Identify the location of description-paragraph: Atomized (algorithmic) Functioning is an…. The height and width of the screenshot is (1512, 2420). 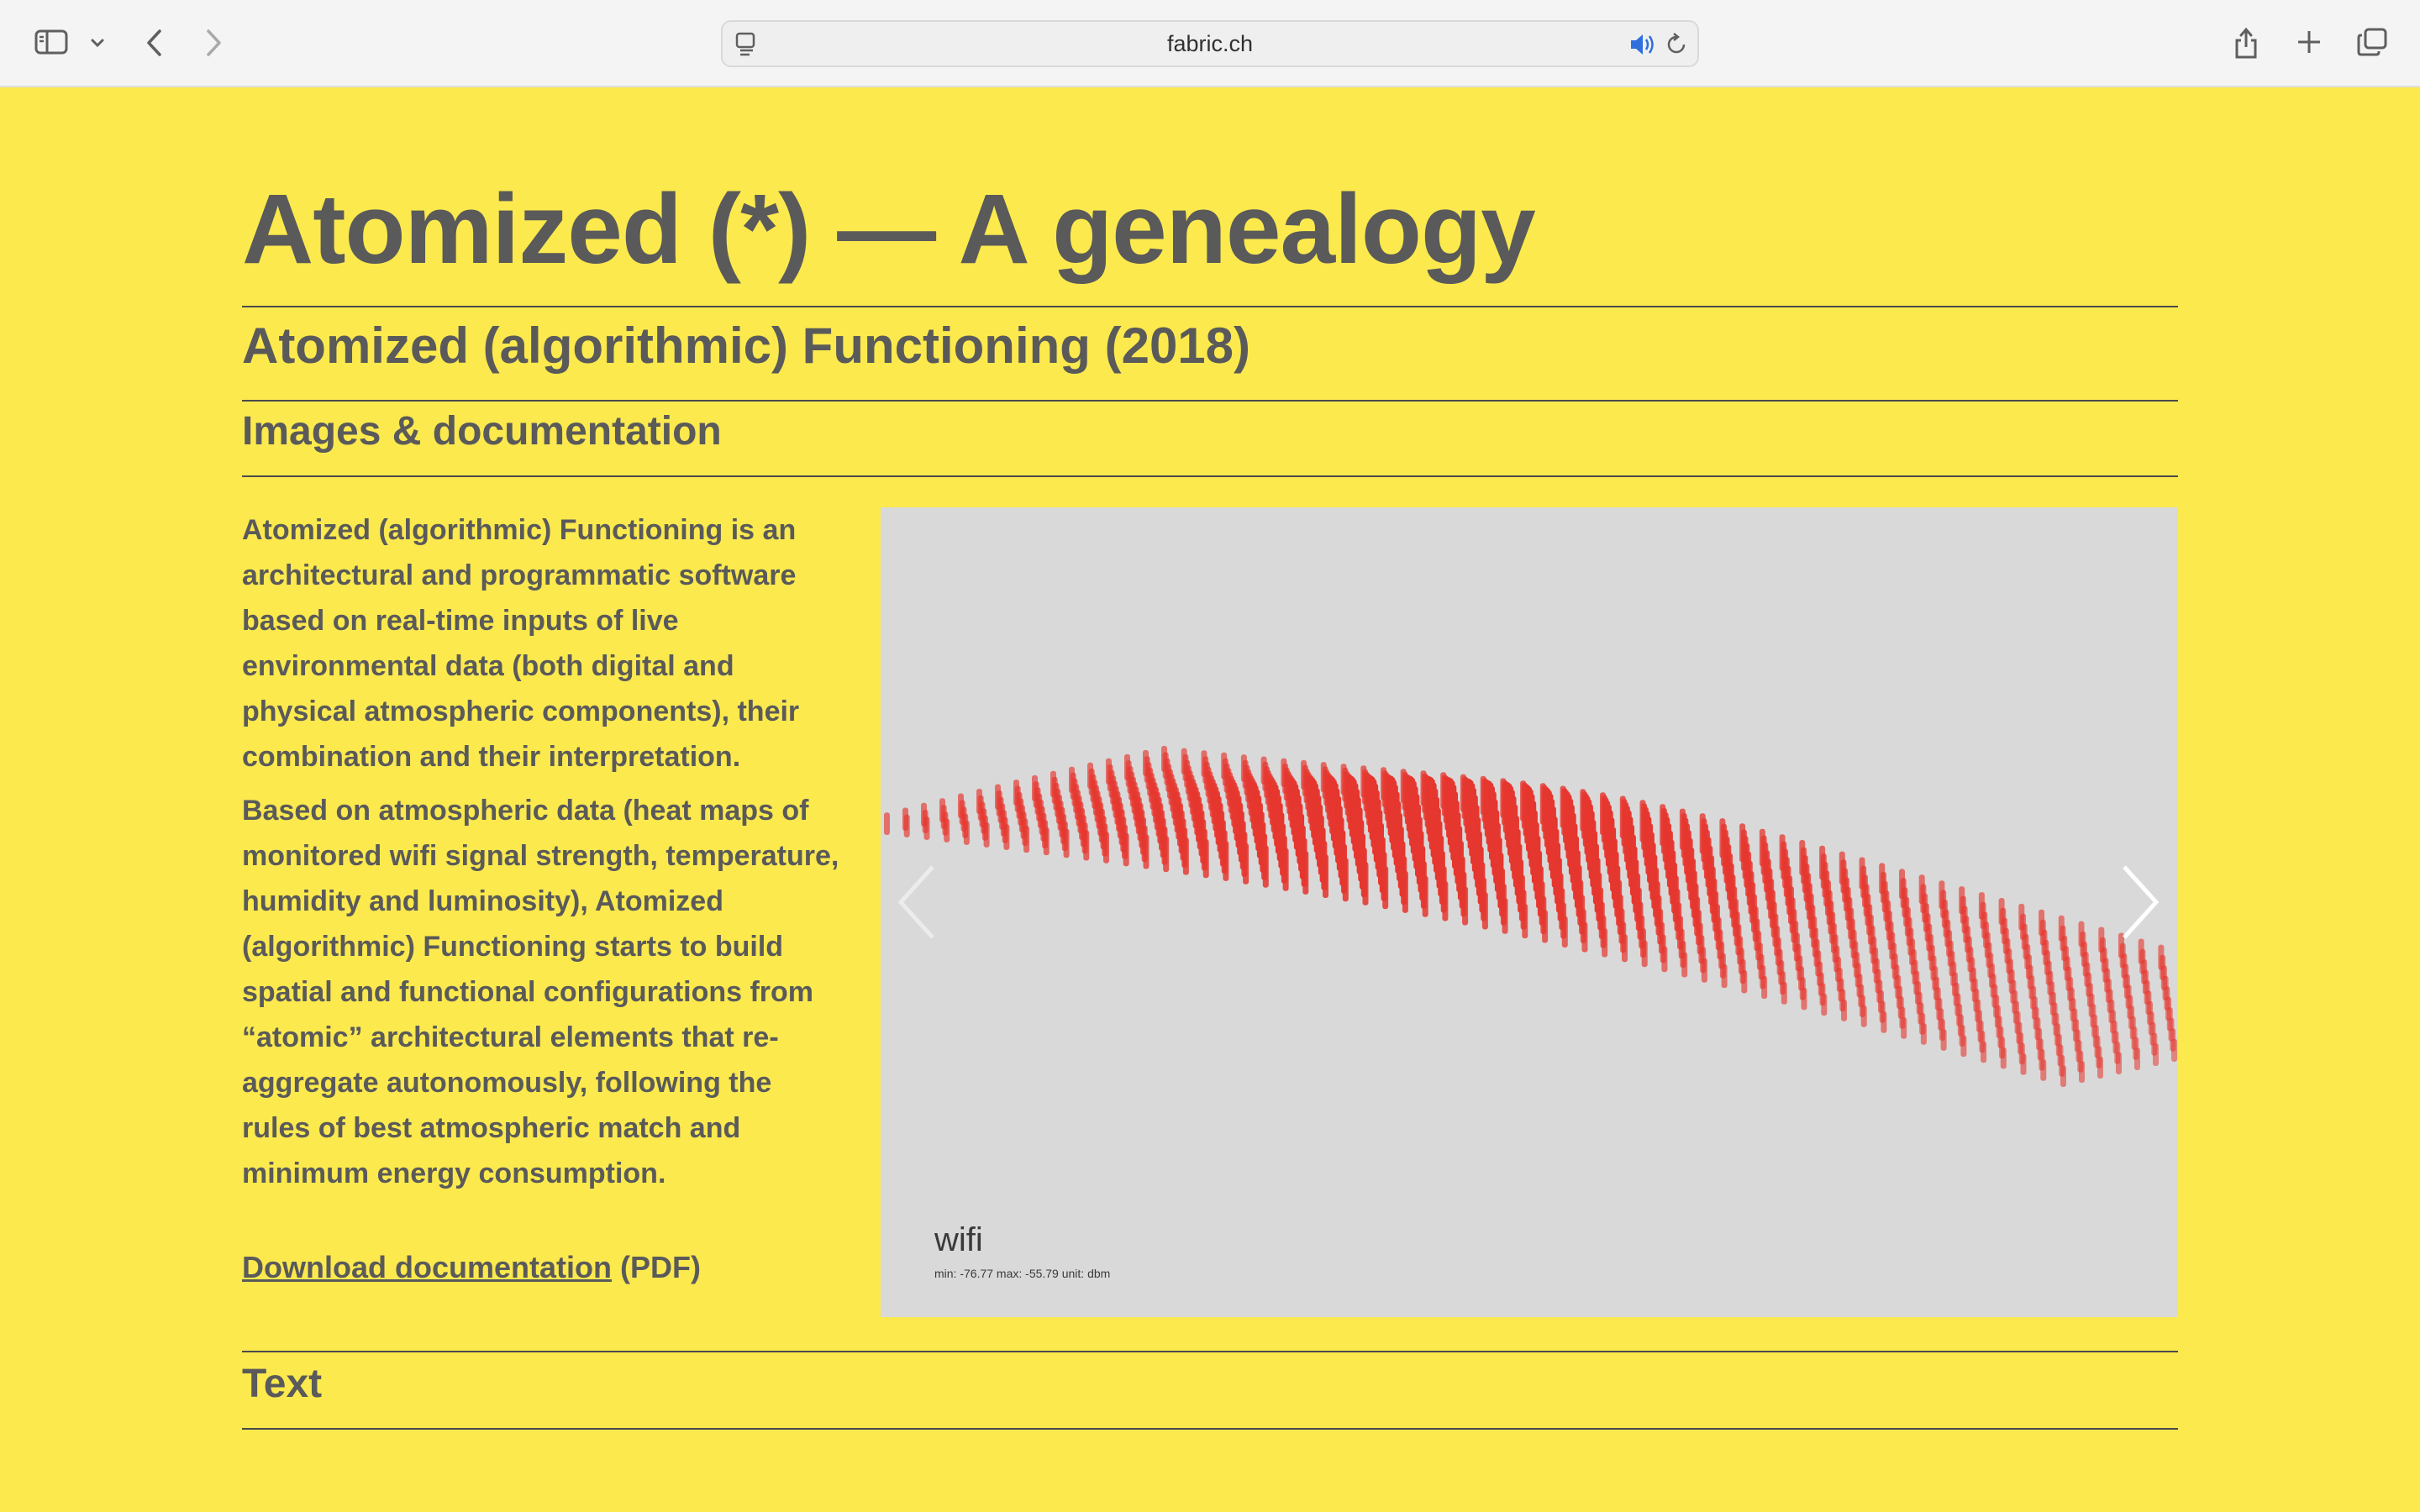
(521, 643).